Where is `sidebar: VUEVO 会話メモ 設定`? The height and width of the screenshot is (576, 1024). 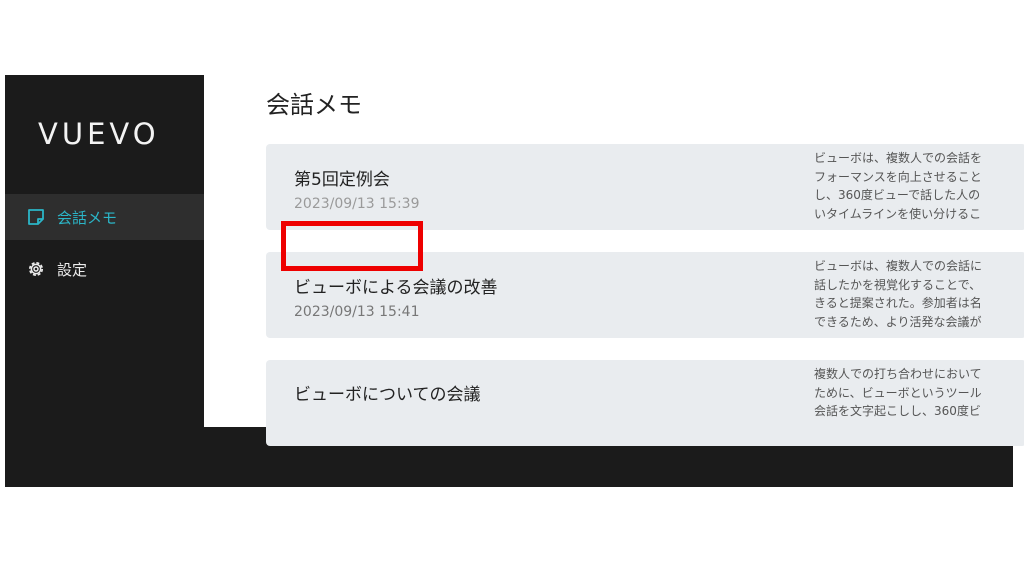 sidebar: VUEVO 会話メモ 設定 is located at coordinates (107, 281).